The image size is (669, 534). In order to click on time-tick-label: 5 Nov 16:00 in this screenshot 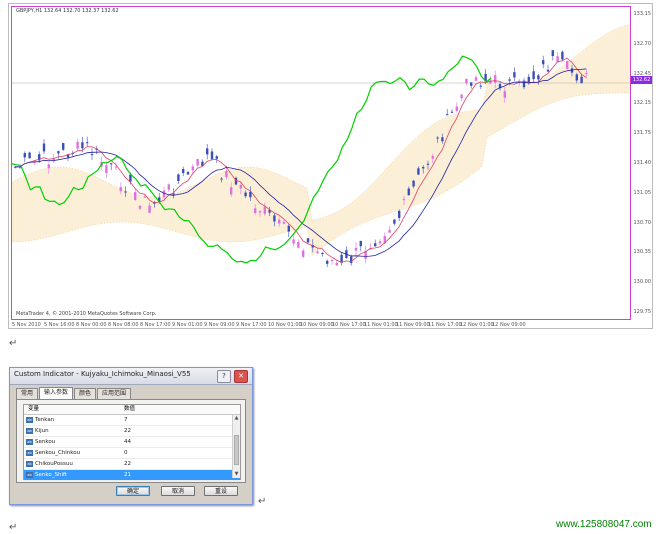, I will do `click(59, 325)`.